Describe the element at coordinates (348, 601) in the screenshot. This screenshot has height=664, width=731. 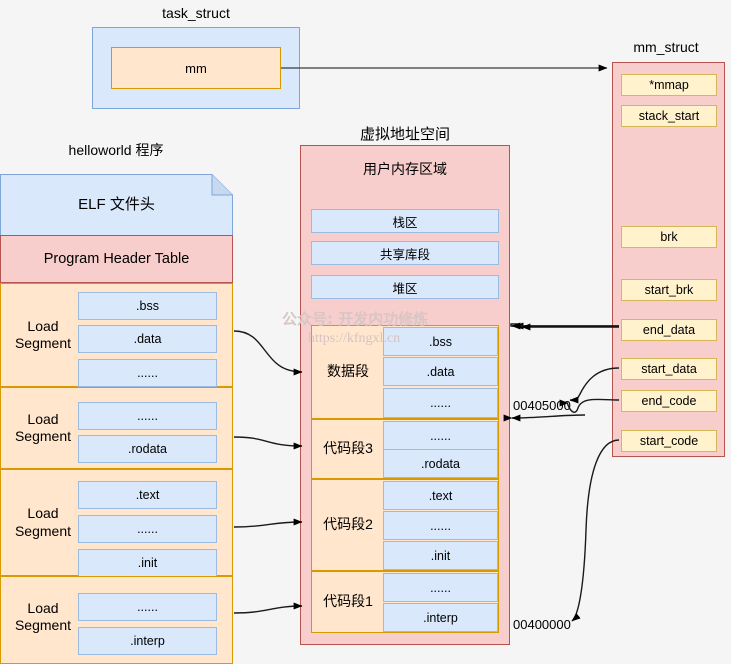
I see `vas-segment-code1-label: 代码段1` at that location.